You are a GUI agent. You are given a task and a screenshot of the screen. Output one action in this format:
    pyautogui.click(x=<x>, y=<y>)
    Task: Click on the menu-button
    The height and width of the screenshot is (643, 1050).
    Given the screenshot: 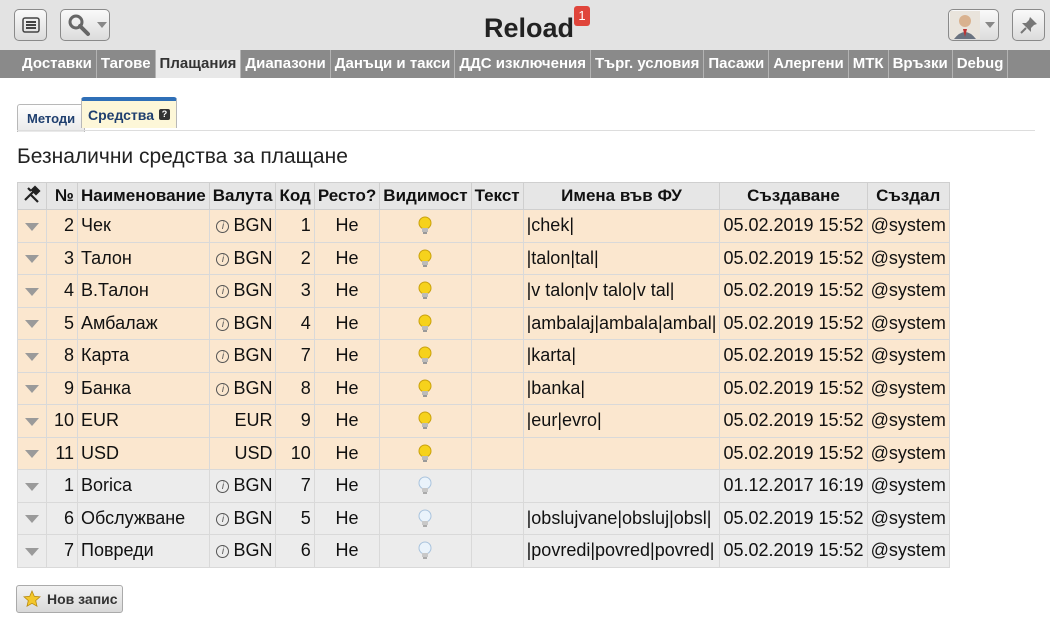 What is the action you would take?
    pyautogui.click(x=30, y=25)
    